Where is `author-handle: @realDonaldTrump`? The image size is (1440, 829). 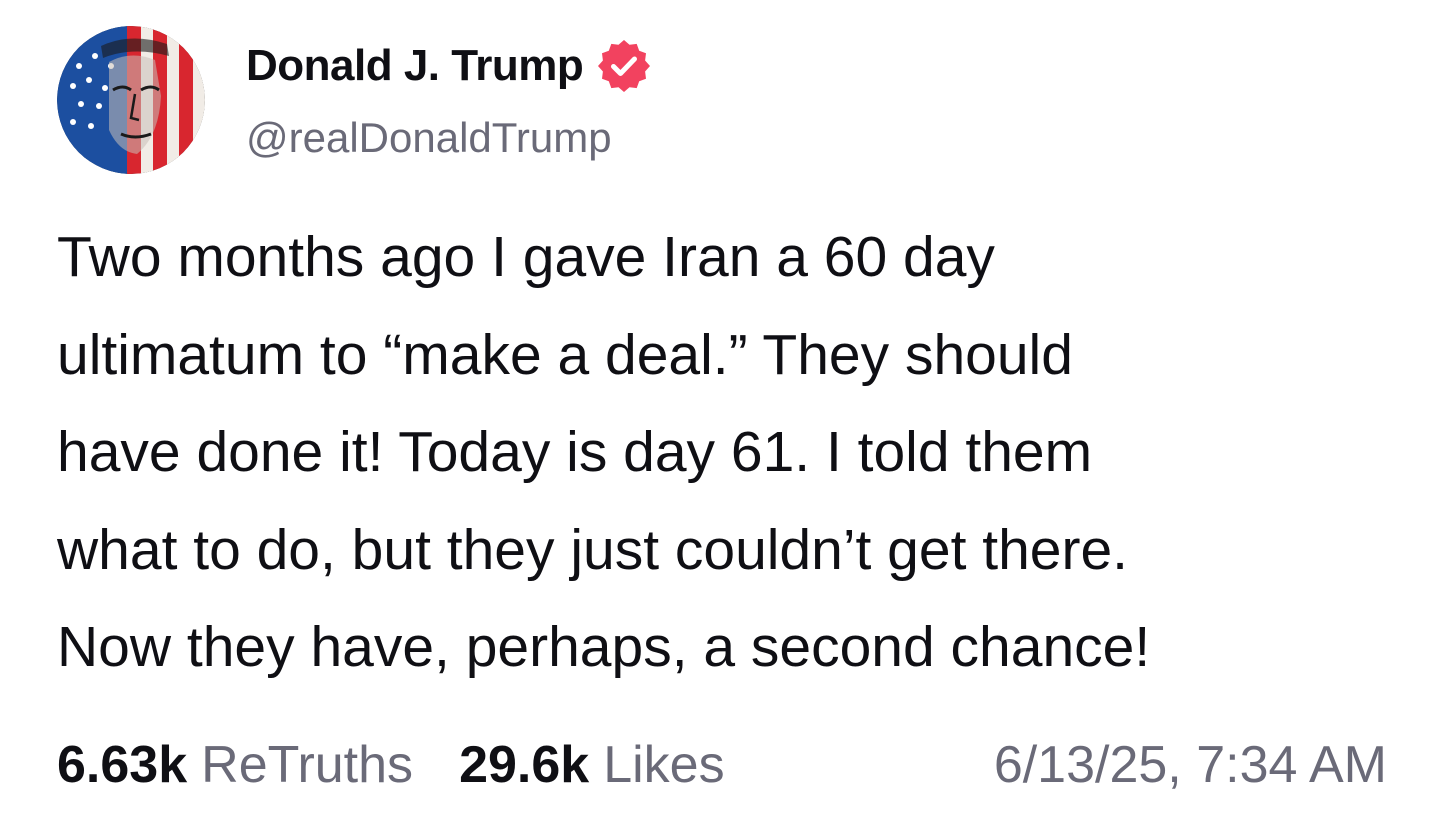 author-handle: @realDonaldTrump is located at coordinates (429, 138).